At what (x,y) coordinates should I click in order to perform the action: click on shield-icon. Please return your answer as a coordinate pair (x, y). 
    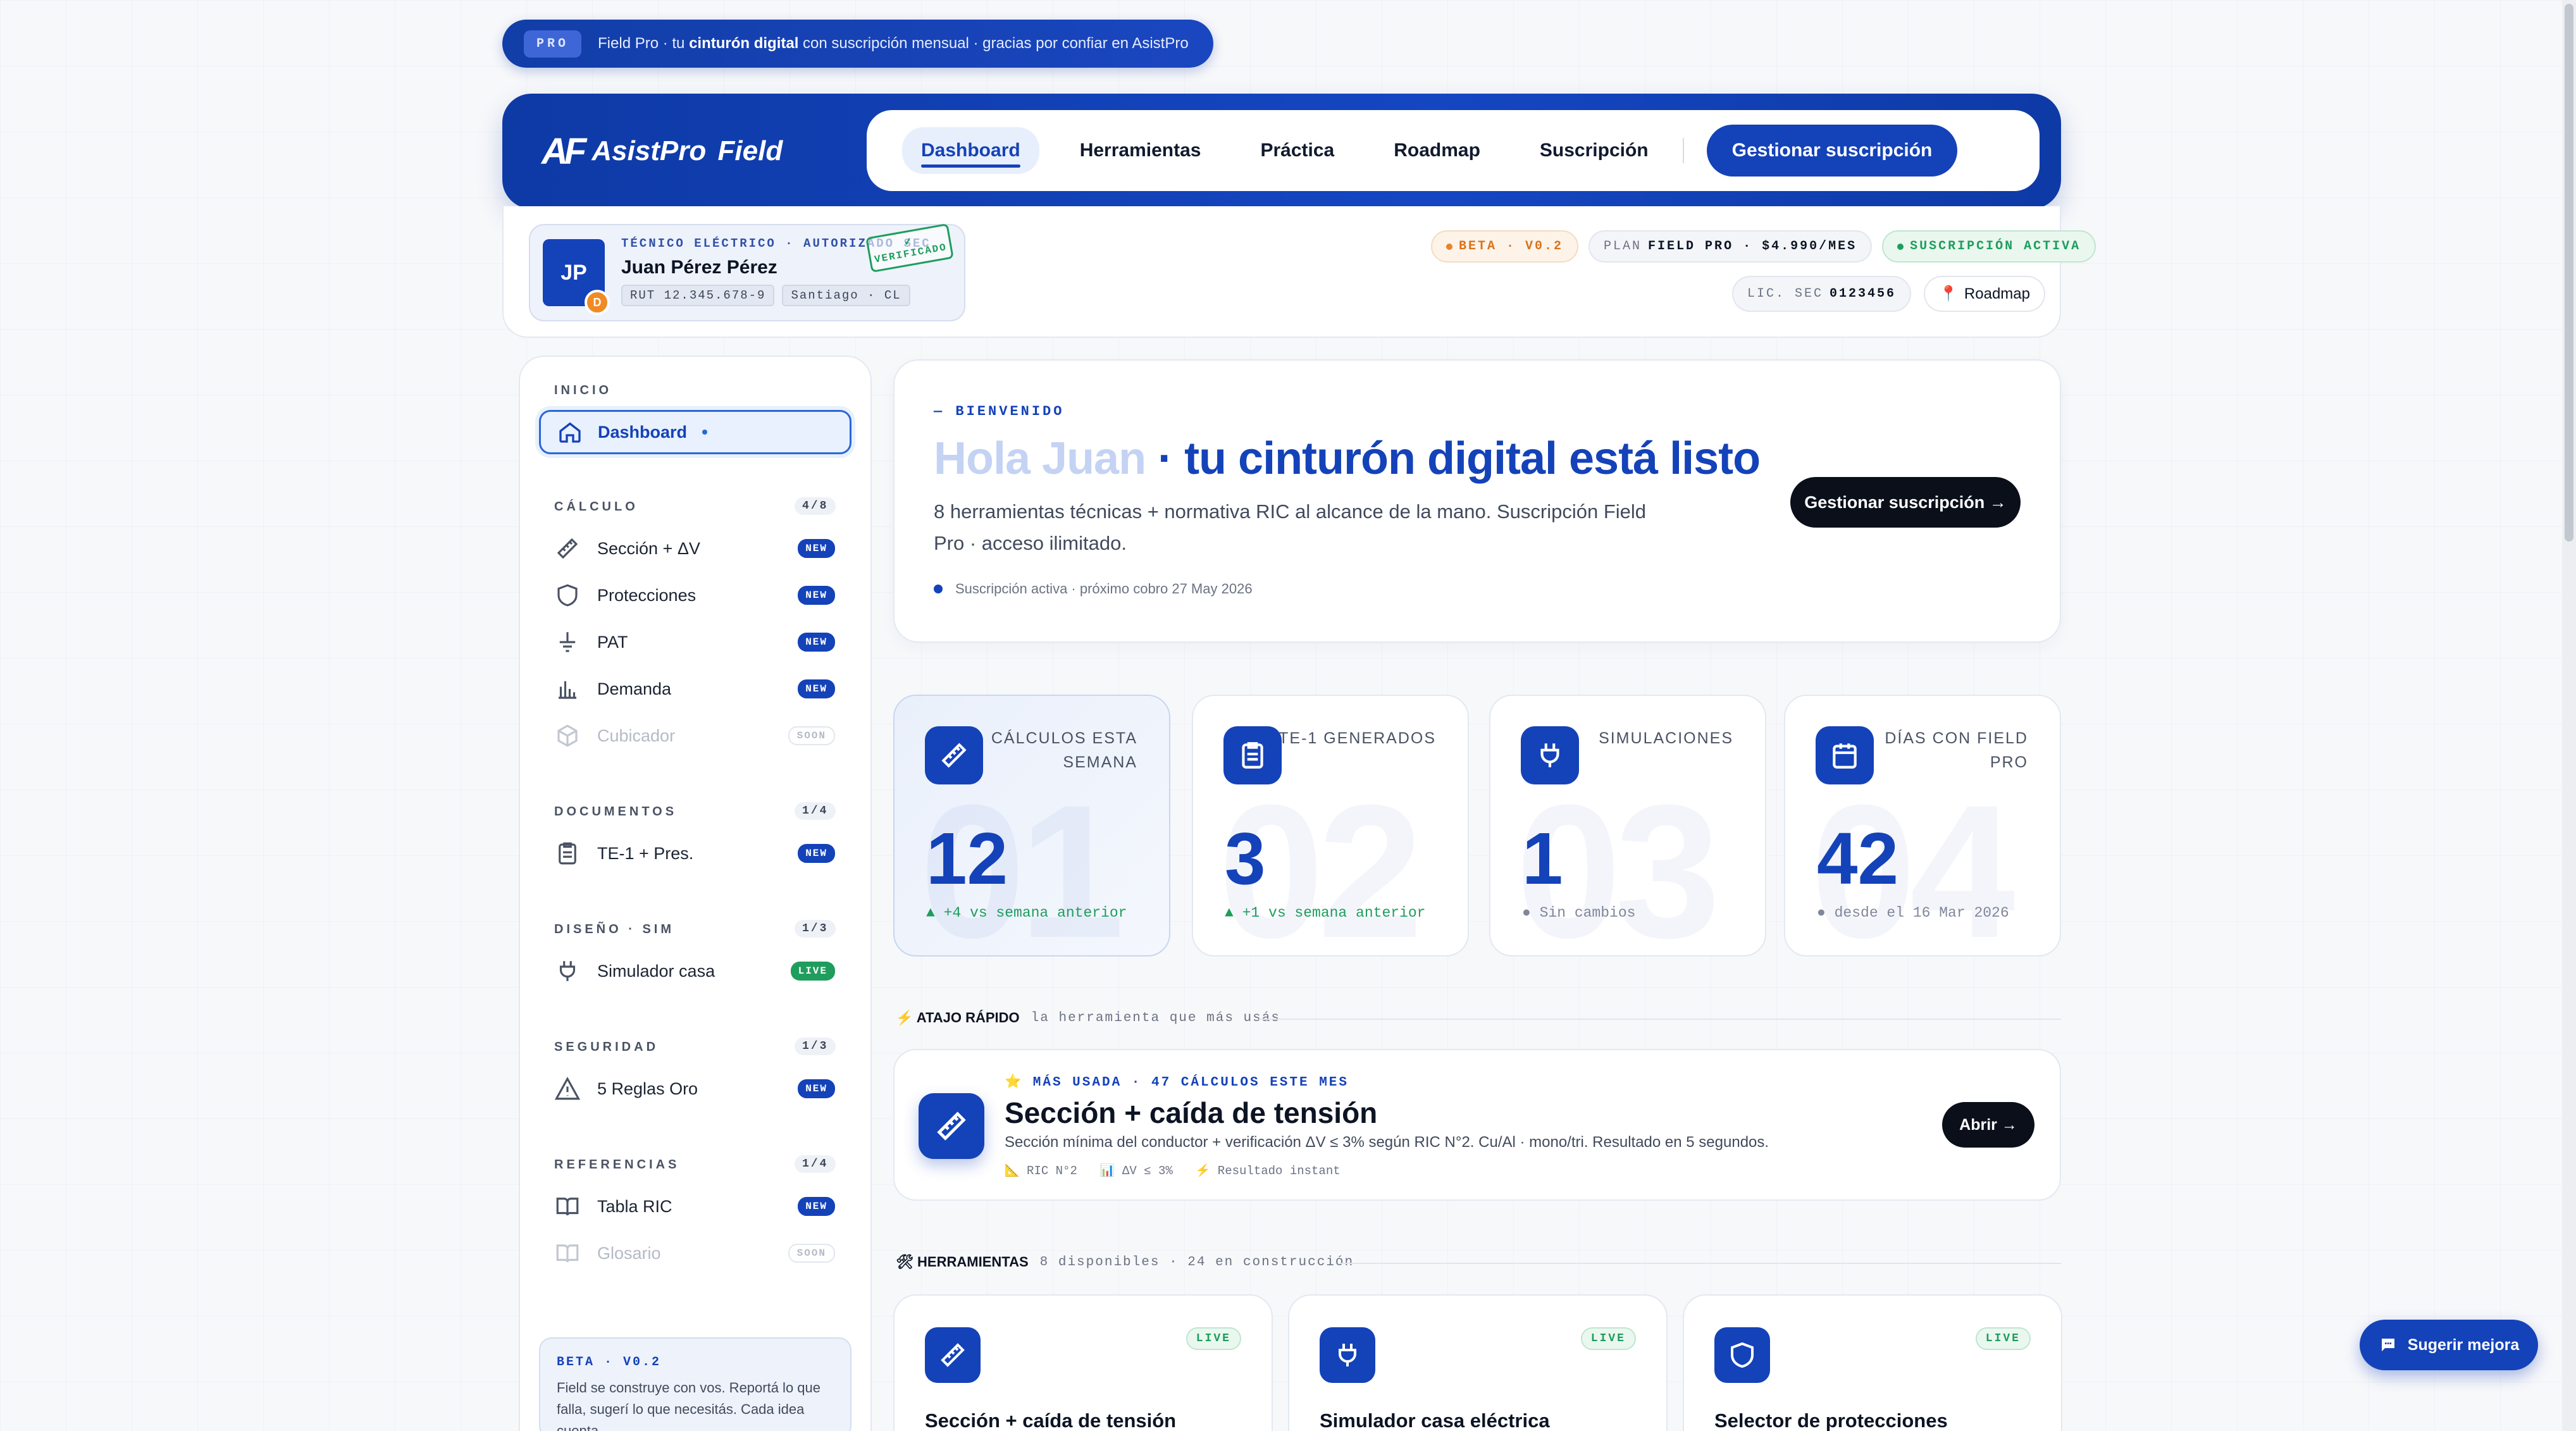
    Looking at the image, I should click on (568, 595).